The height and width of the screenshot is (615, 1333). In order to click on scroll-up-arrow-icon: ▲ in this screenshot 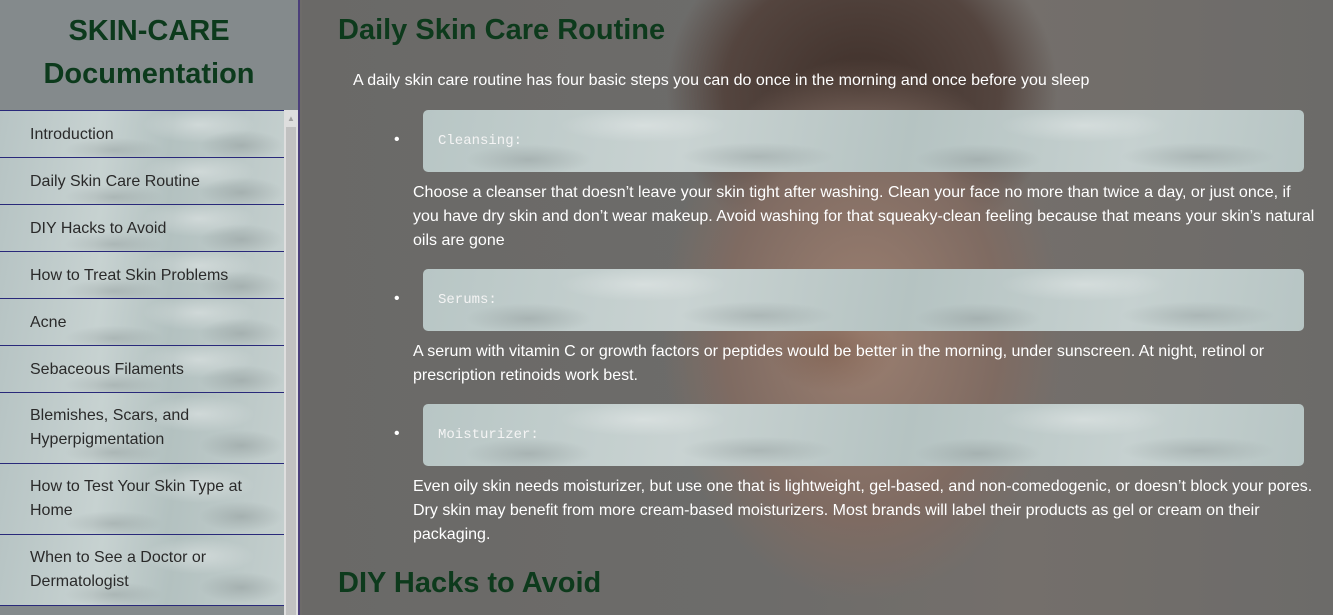, I will do `click(291, 118)`.